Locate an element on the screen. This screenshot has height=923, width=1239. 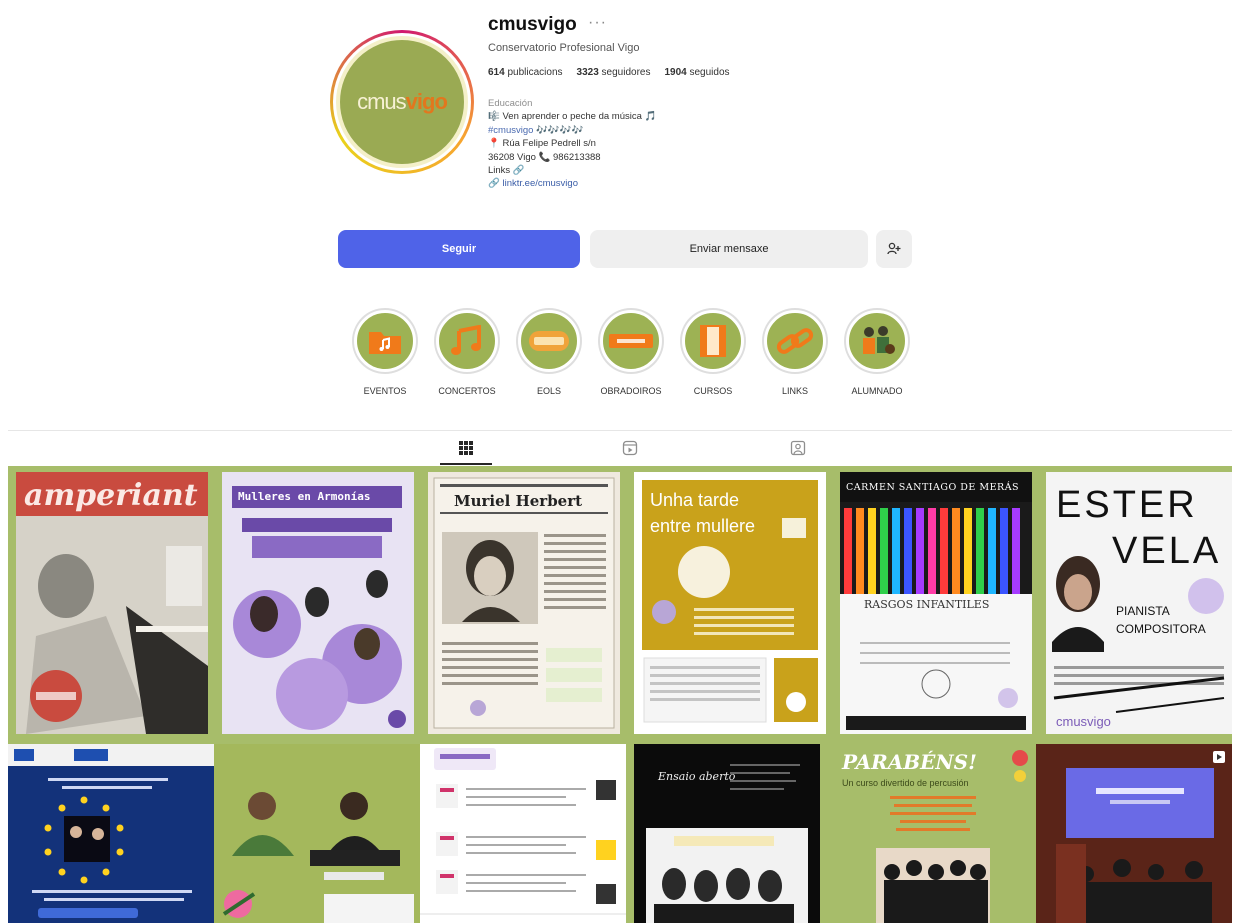
highlight-links: LINKS is located at coordinates (795, 352).